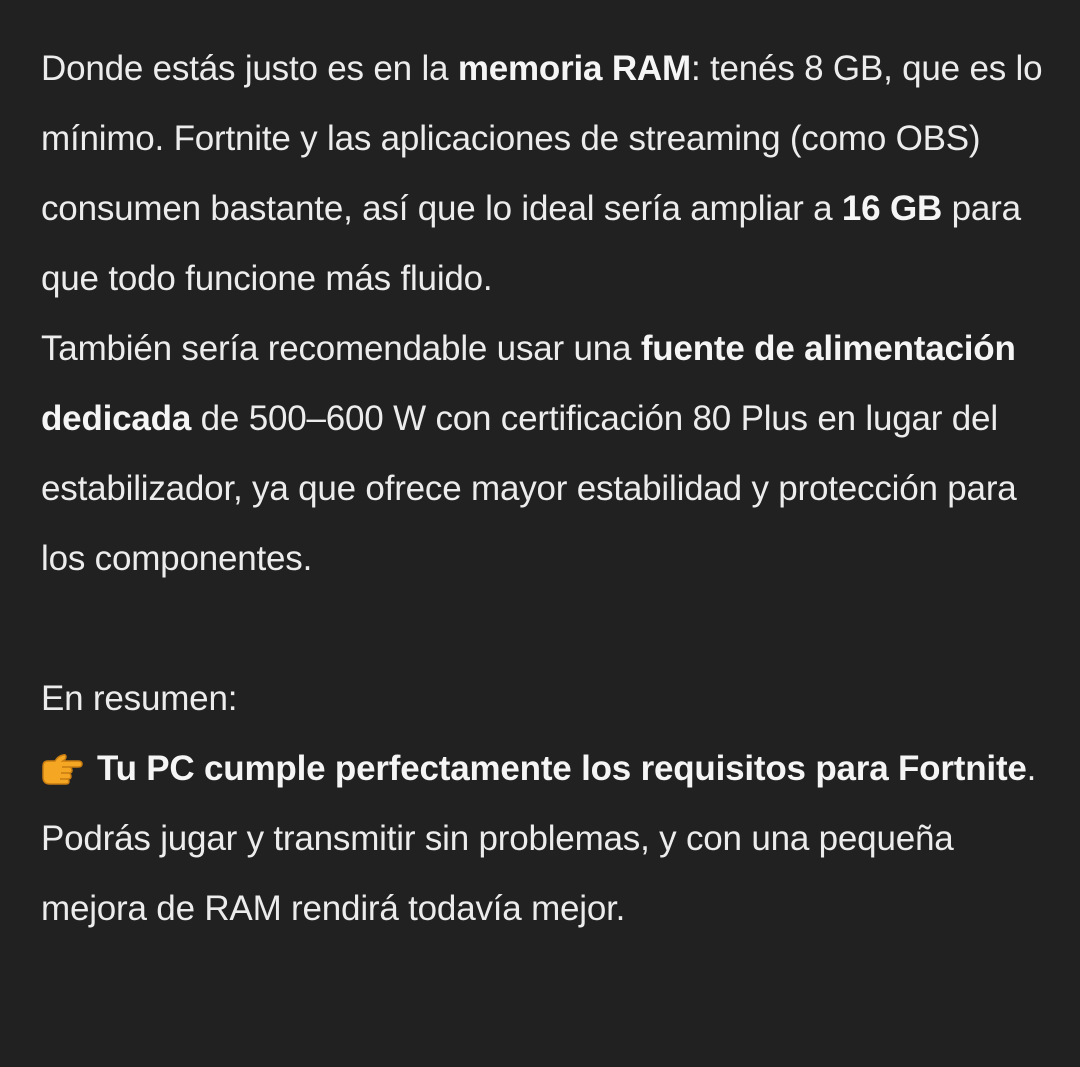 The height and width of the screenshot is (1067, 1080). I want to click on message-paragraph-summary-heading: En resumen:, so click(546, 699).